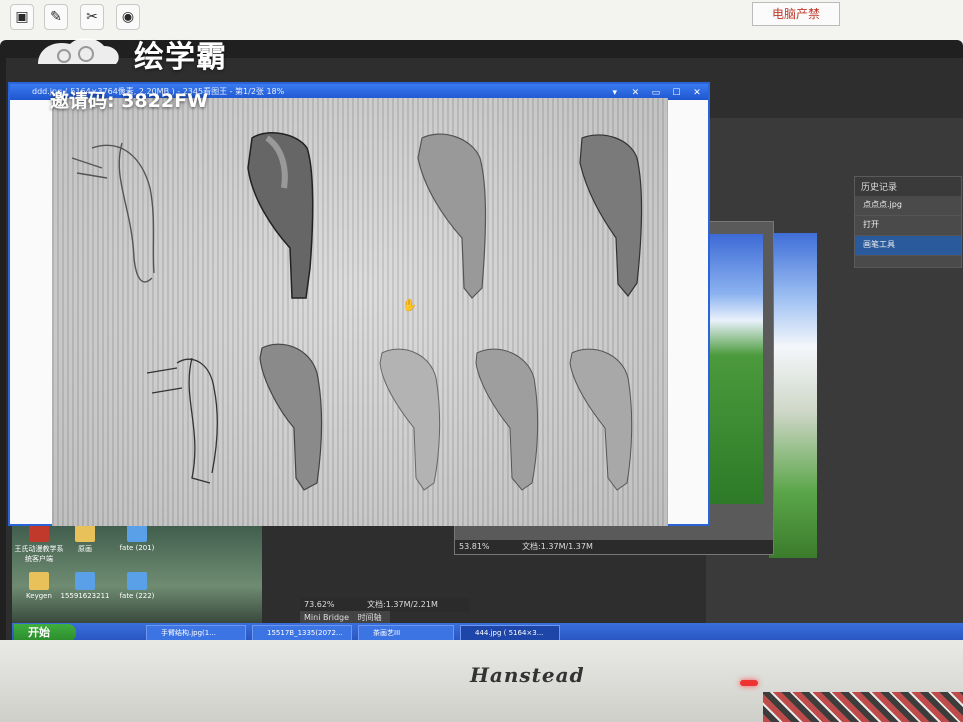  I want to click on landscape-painting, so click(733, 369).